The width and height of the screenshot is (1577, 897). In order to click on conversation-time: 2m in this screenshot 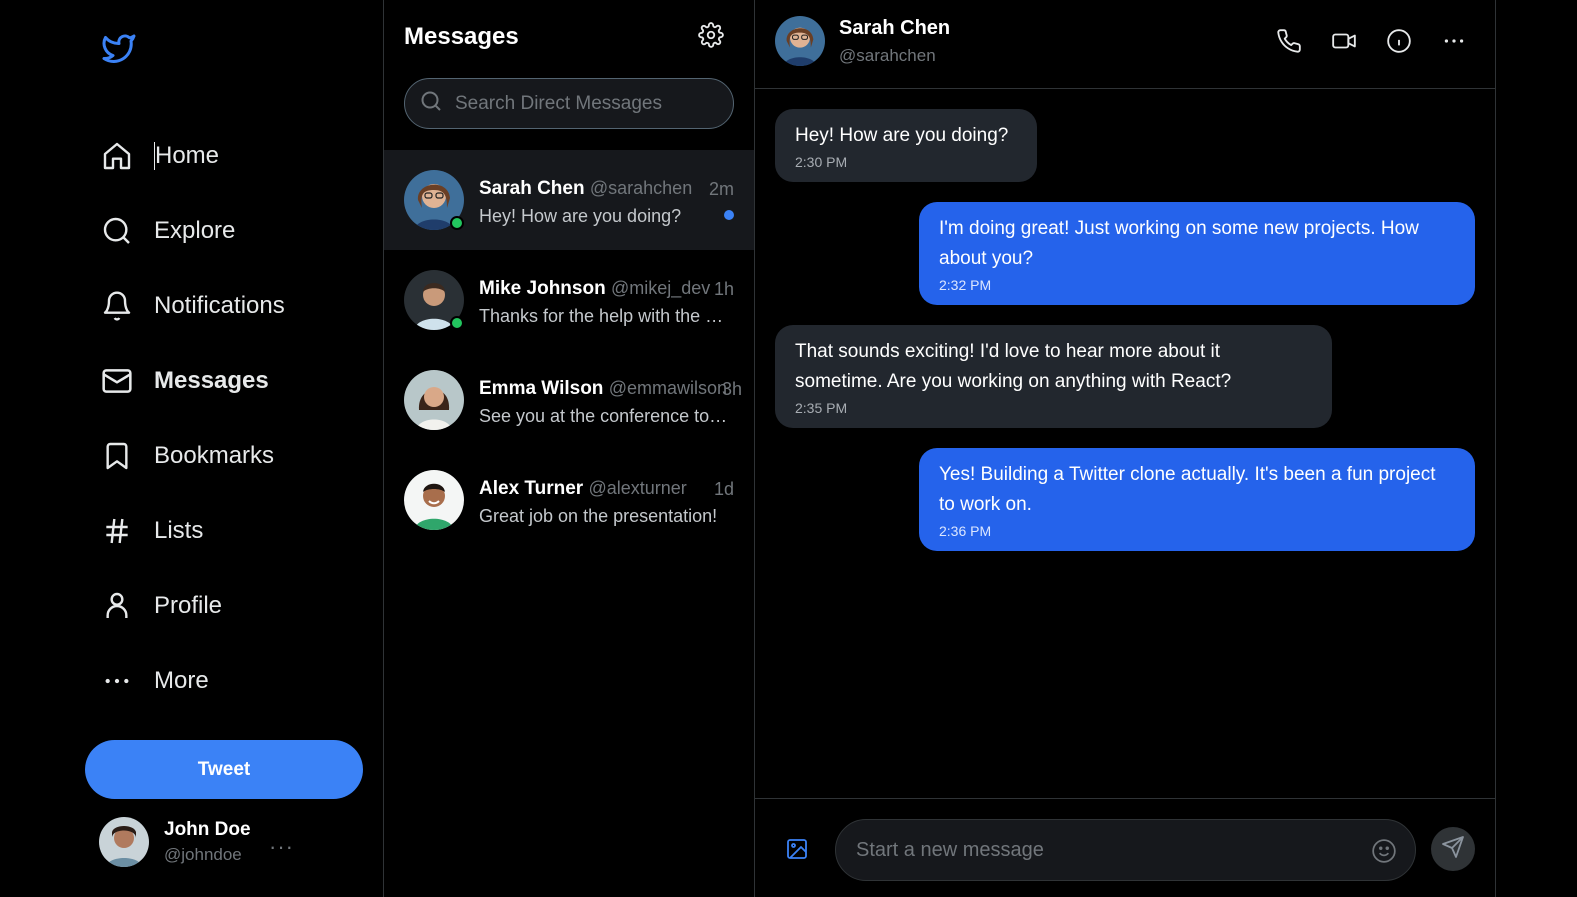, I will do `click(721, 189)`.